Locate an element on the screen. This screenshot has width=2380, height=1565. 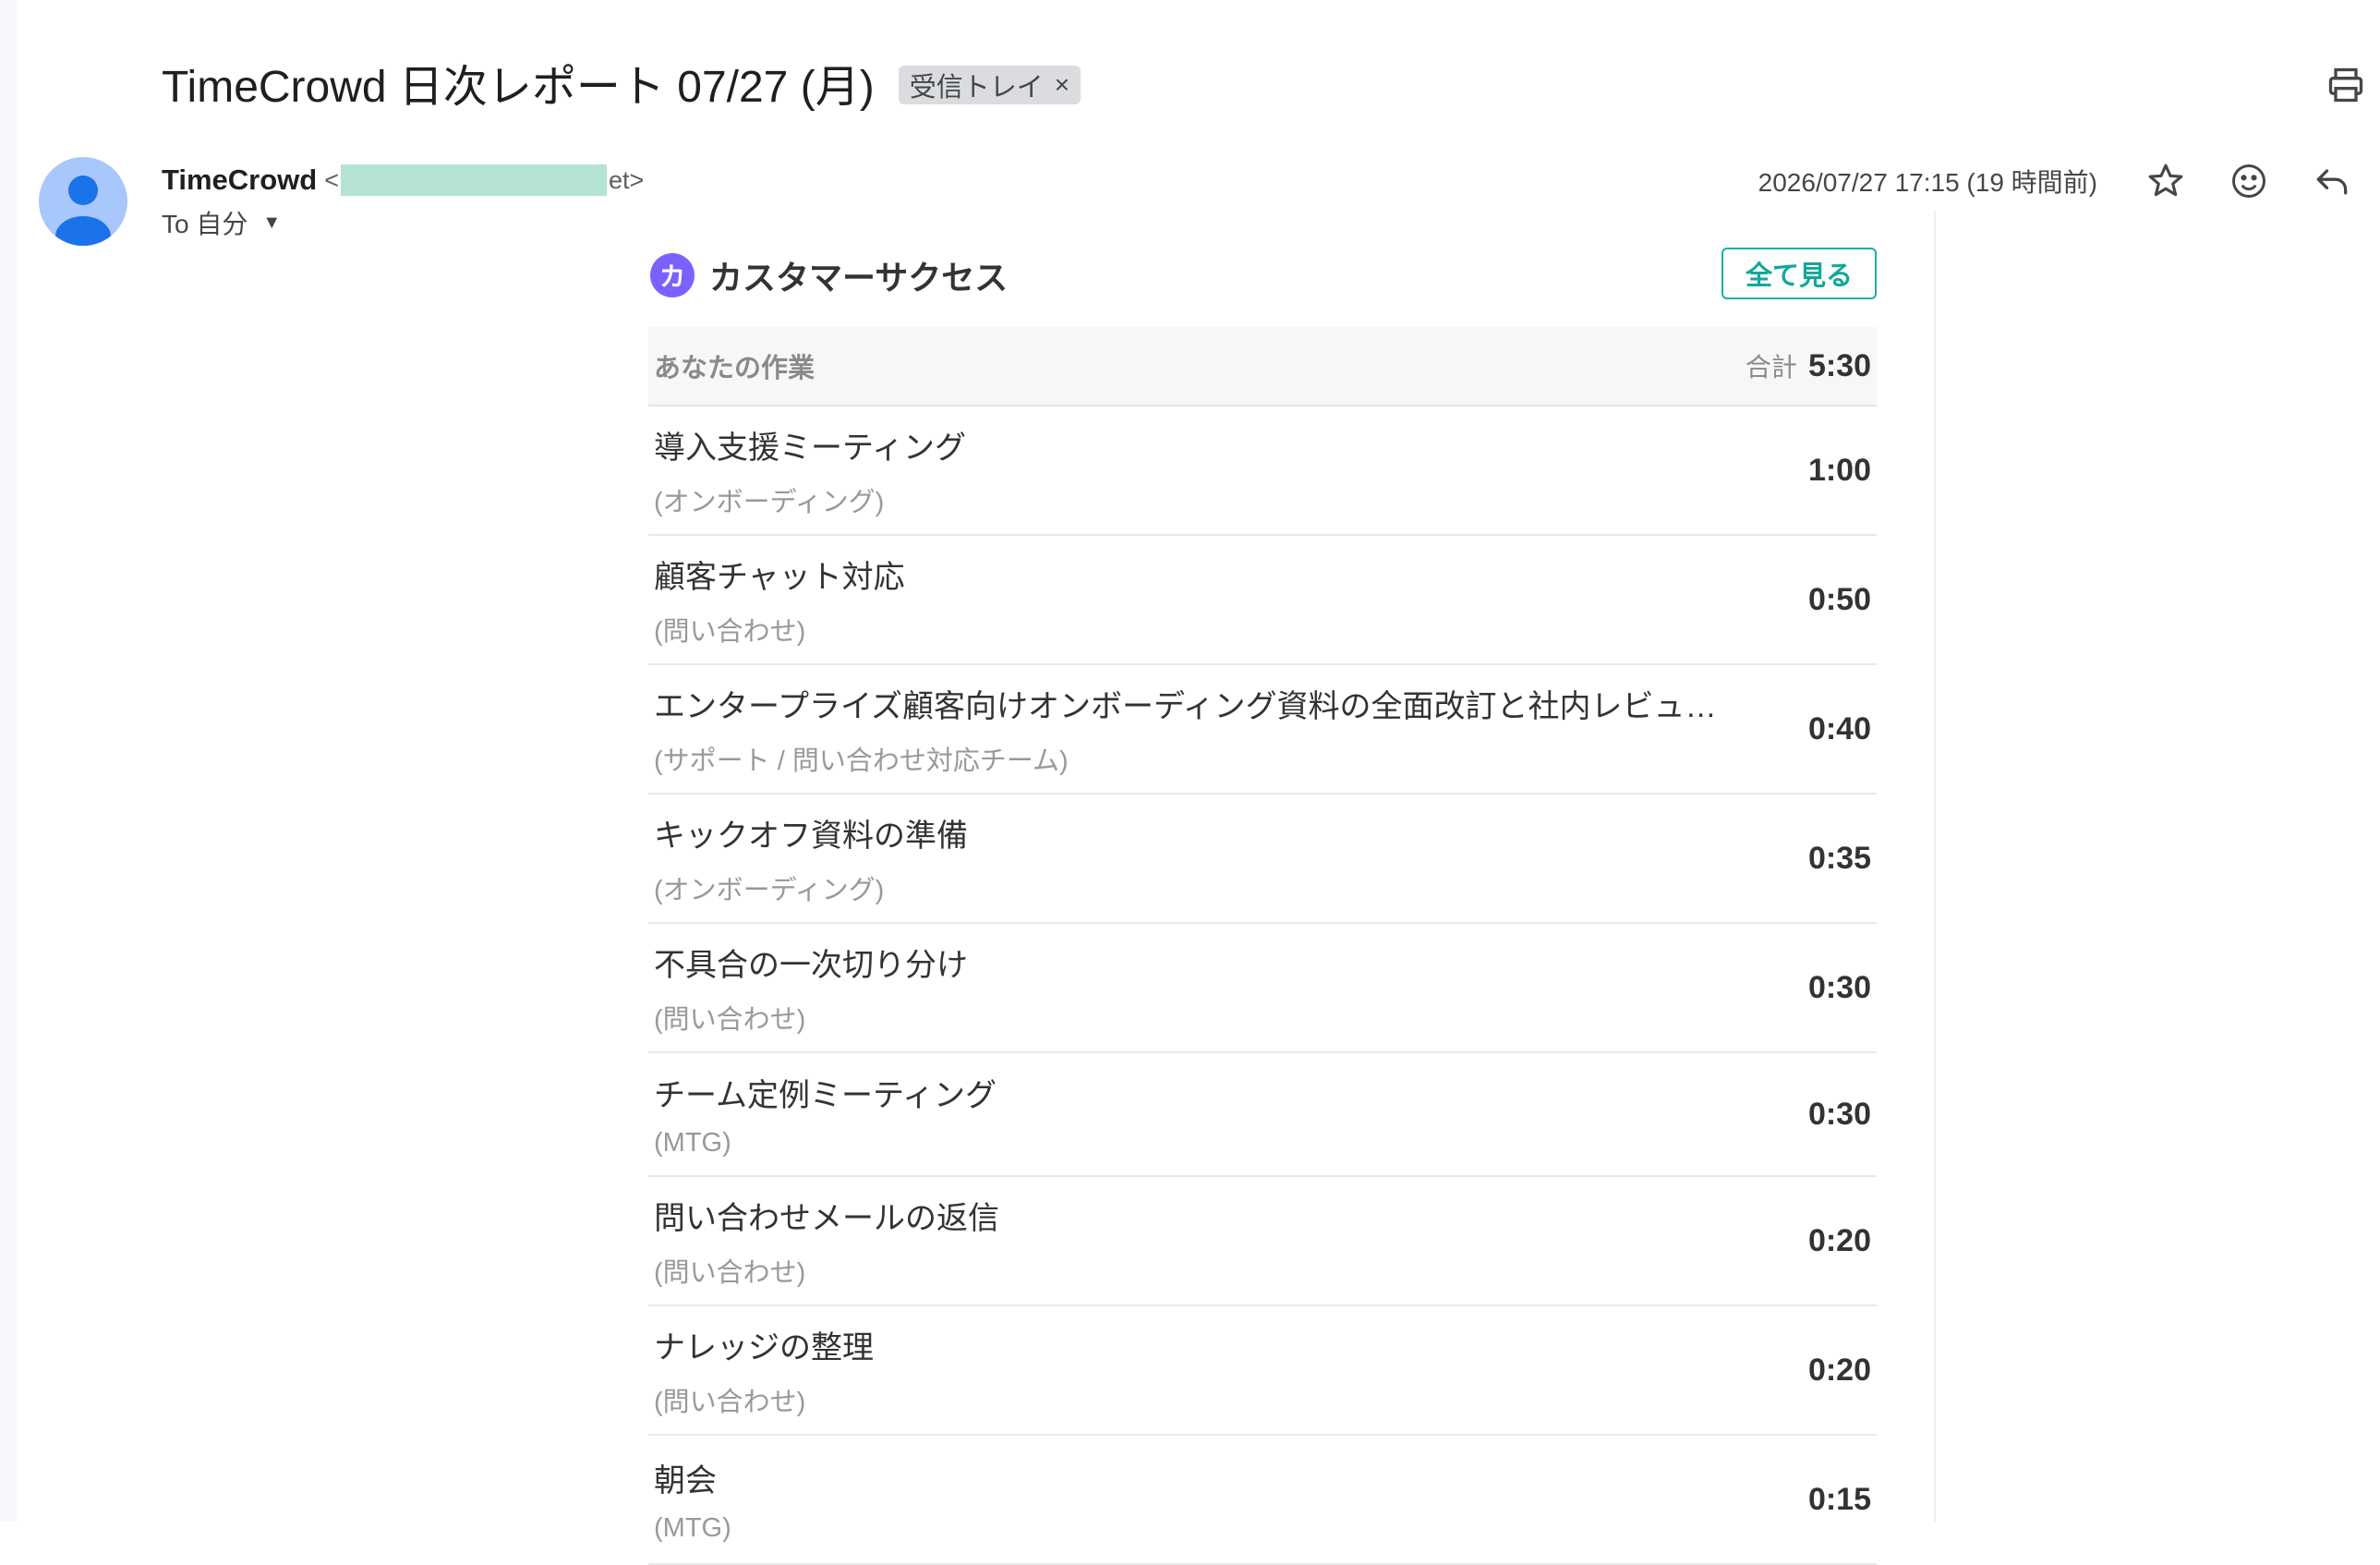
star-icon is located at coordinates (2165, 181).